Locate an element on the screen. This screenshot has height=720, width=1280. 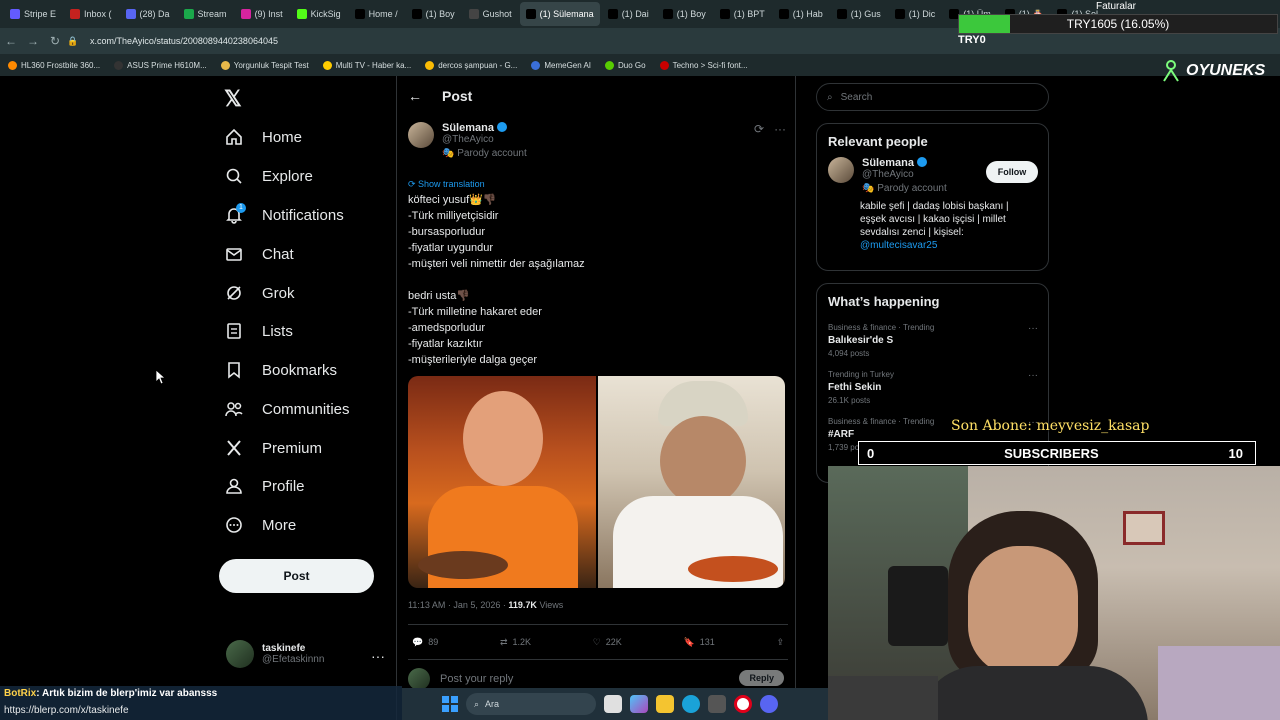
bookmark-item: MemeGen AI is located at coordinates (561, 65).